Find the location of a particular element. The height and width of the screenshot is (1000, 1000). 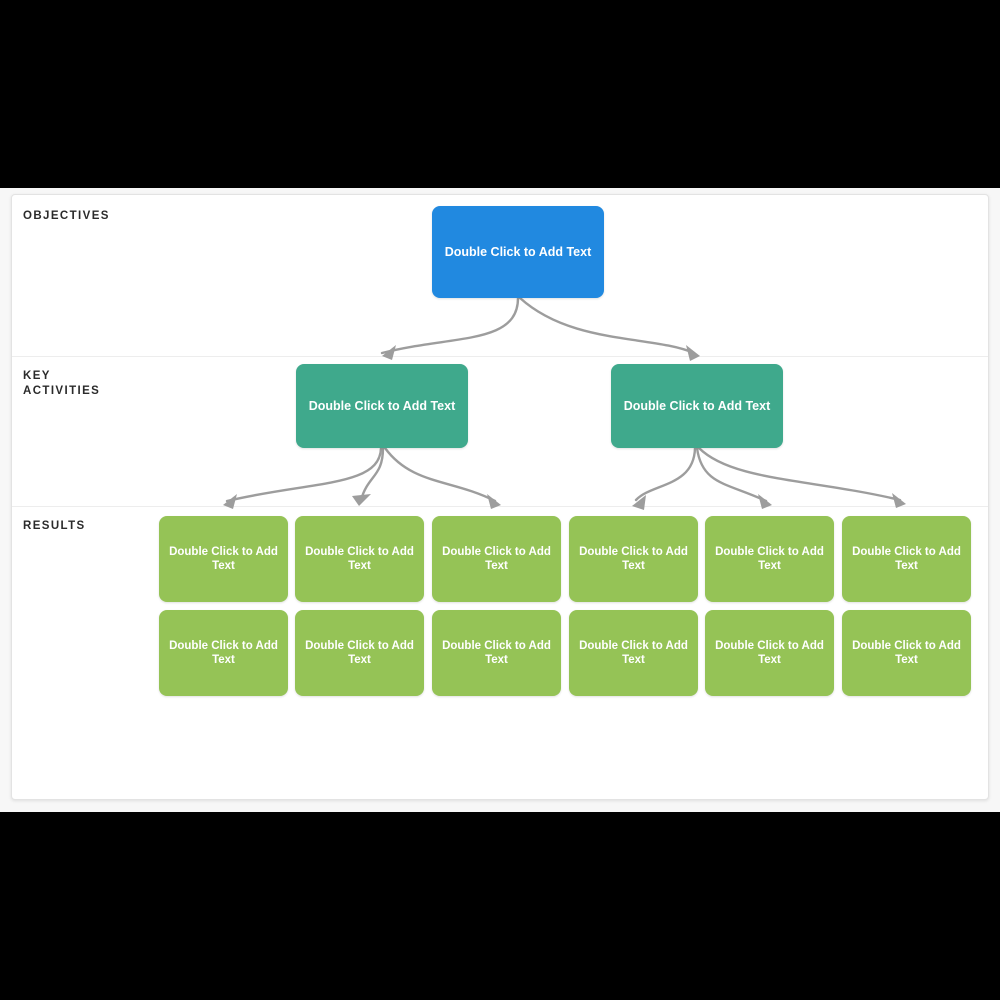

activity-node-act-2: Double Click to Add Text is located at coordinates (697, 406).